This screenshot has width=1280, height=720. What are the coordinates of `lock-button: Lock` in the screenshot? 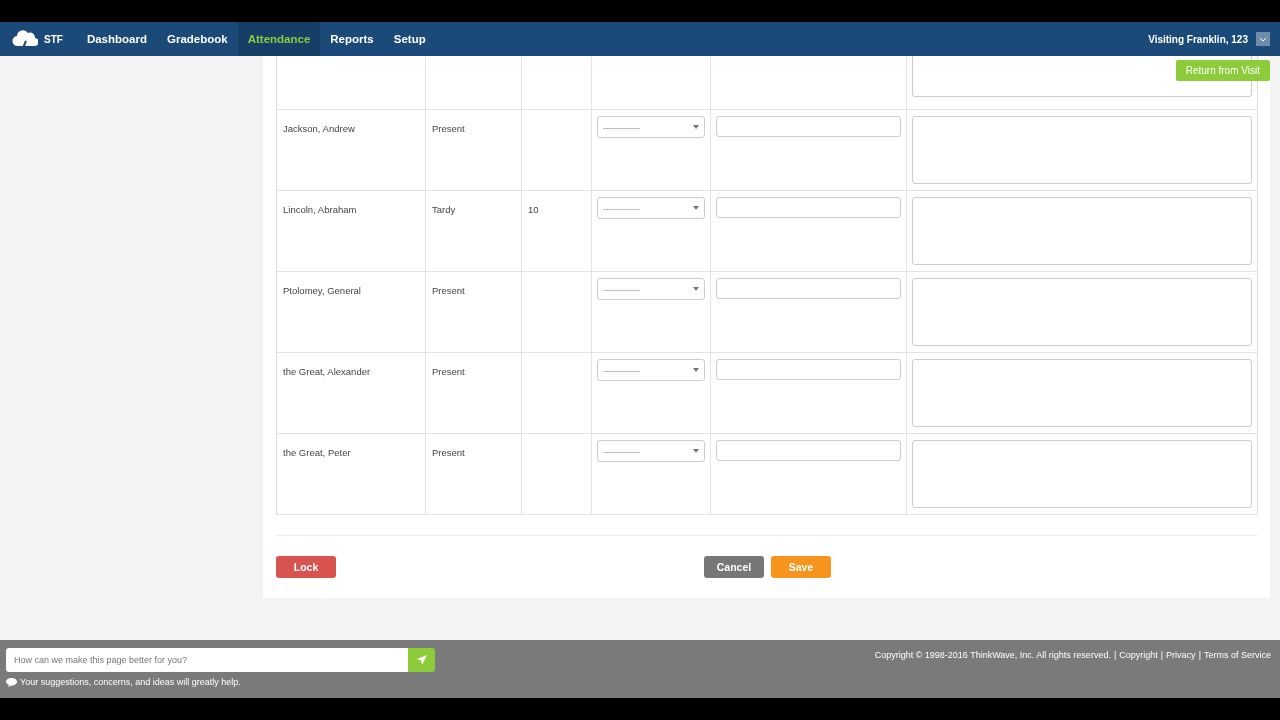 It's located at (306, 567).